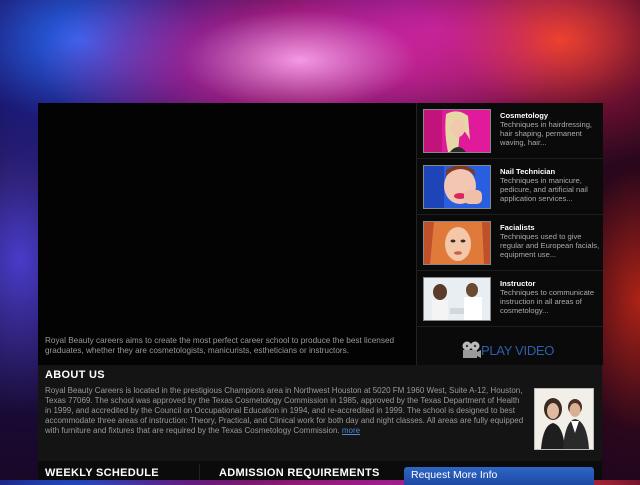 The image size is (640, 485). What do you see at coordinates (299, 473) in the screenshot?
I see `admission-requirements-heading: ADMISSION REQUIREMENTS` at bounding box center [299, 473].